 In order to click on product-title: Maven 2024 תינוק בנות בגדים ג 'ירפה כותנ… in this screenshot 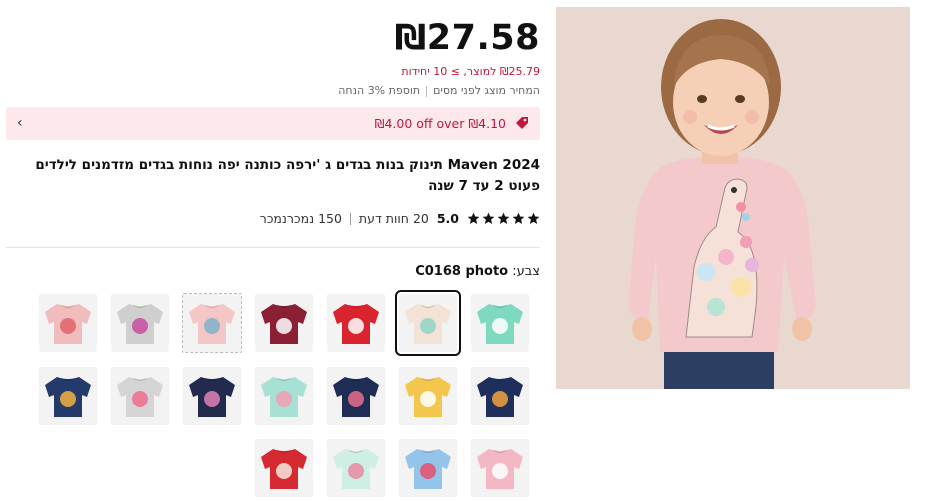, I will do `click(287, 175)`.